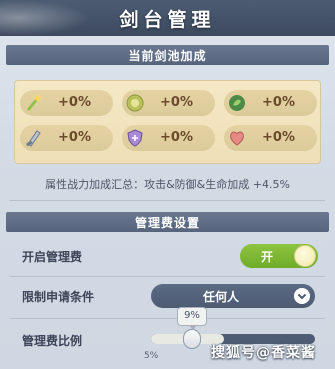 This screenshot has height=369, width=335. I want to click on bonus-section-header: 当前剑池加成, so click(167, 55).